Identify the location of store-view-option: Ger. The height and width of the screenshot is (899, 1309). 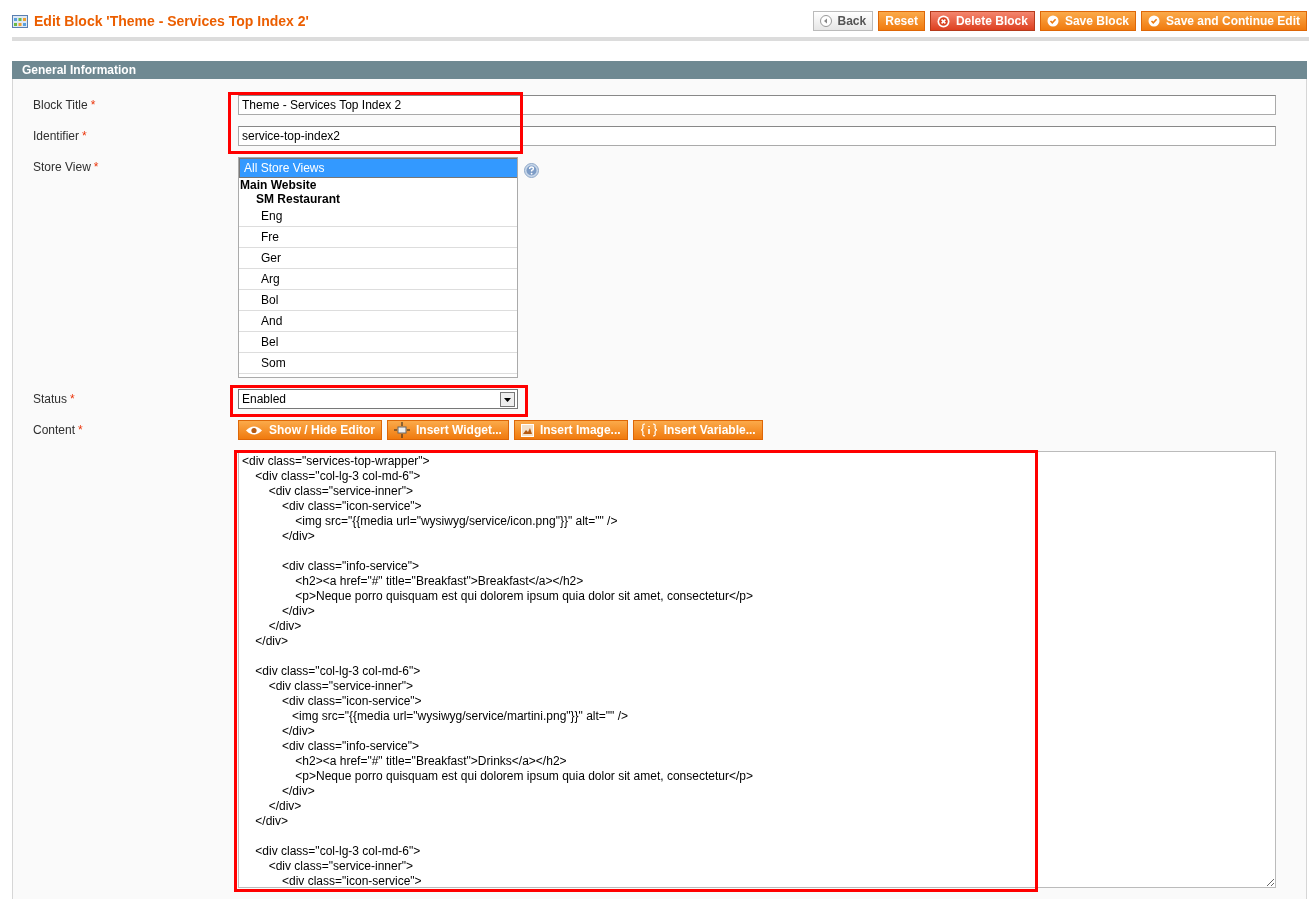
(378, 258).